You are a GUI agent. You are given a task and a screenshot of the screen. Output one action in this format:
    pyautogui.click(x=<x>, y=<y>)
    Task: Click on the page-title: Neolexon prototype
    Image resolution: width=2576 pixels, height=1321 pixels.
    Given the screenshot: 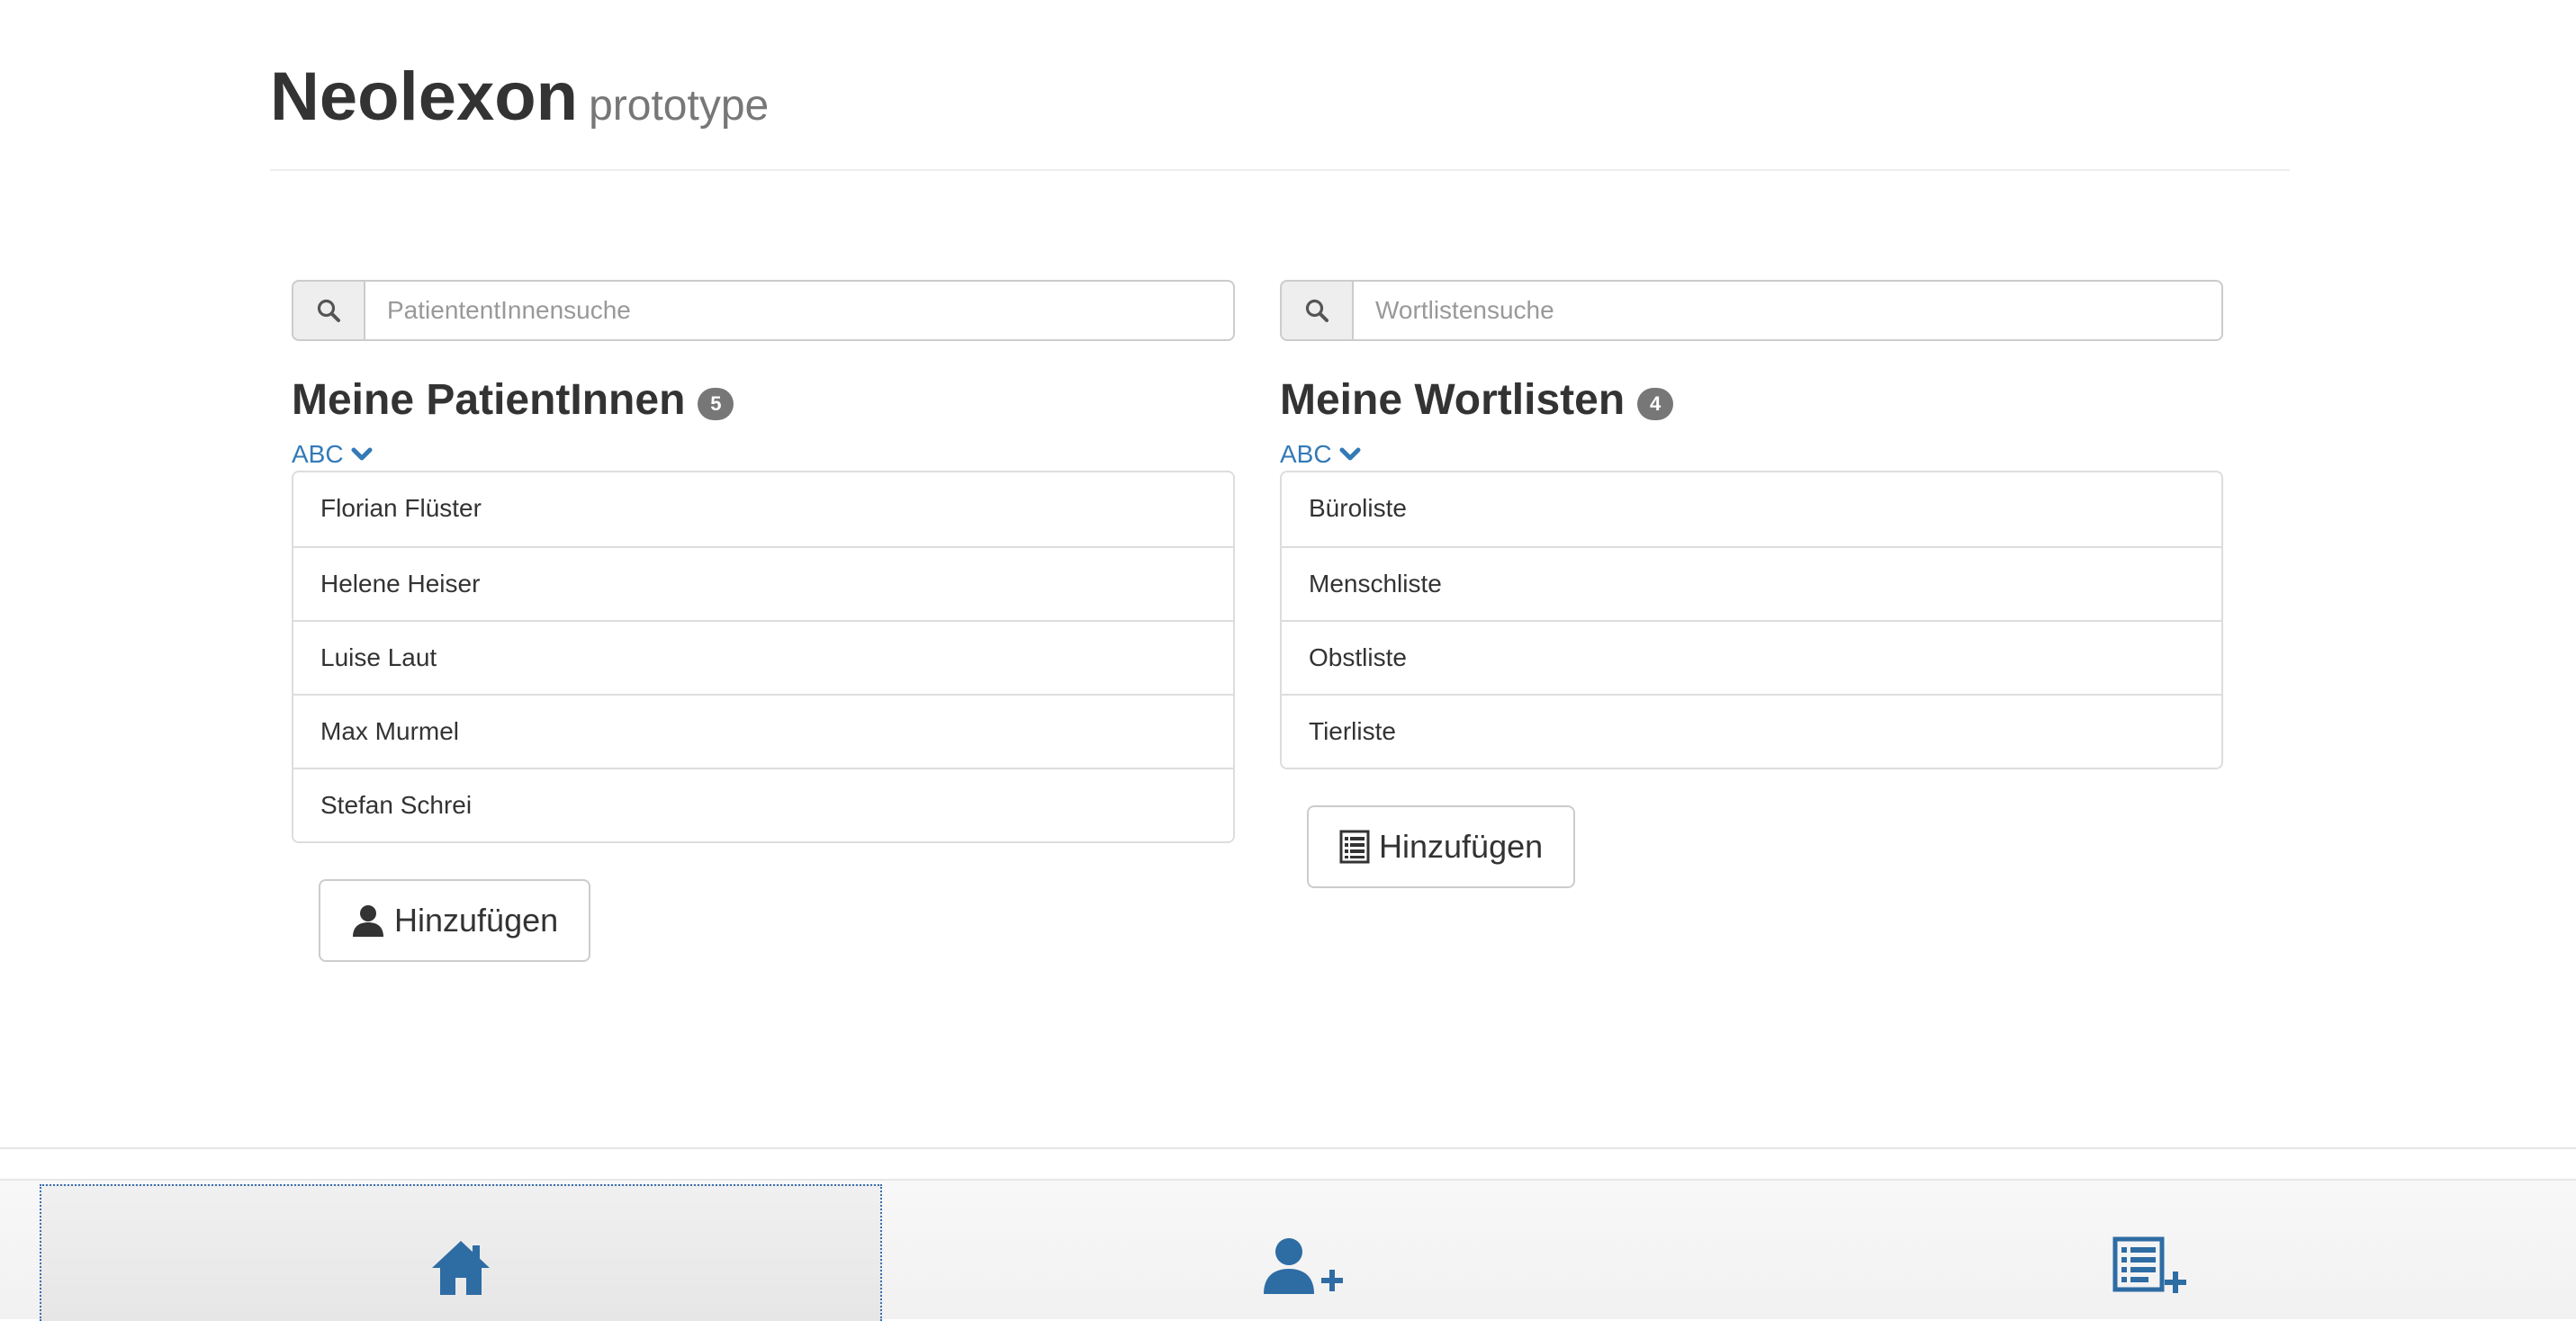 What is the action you would take?
    pyautogui.click(x=519, y=97)
    